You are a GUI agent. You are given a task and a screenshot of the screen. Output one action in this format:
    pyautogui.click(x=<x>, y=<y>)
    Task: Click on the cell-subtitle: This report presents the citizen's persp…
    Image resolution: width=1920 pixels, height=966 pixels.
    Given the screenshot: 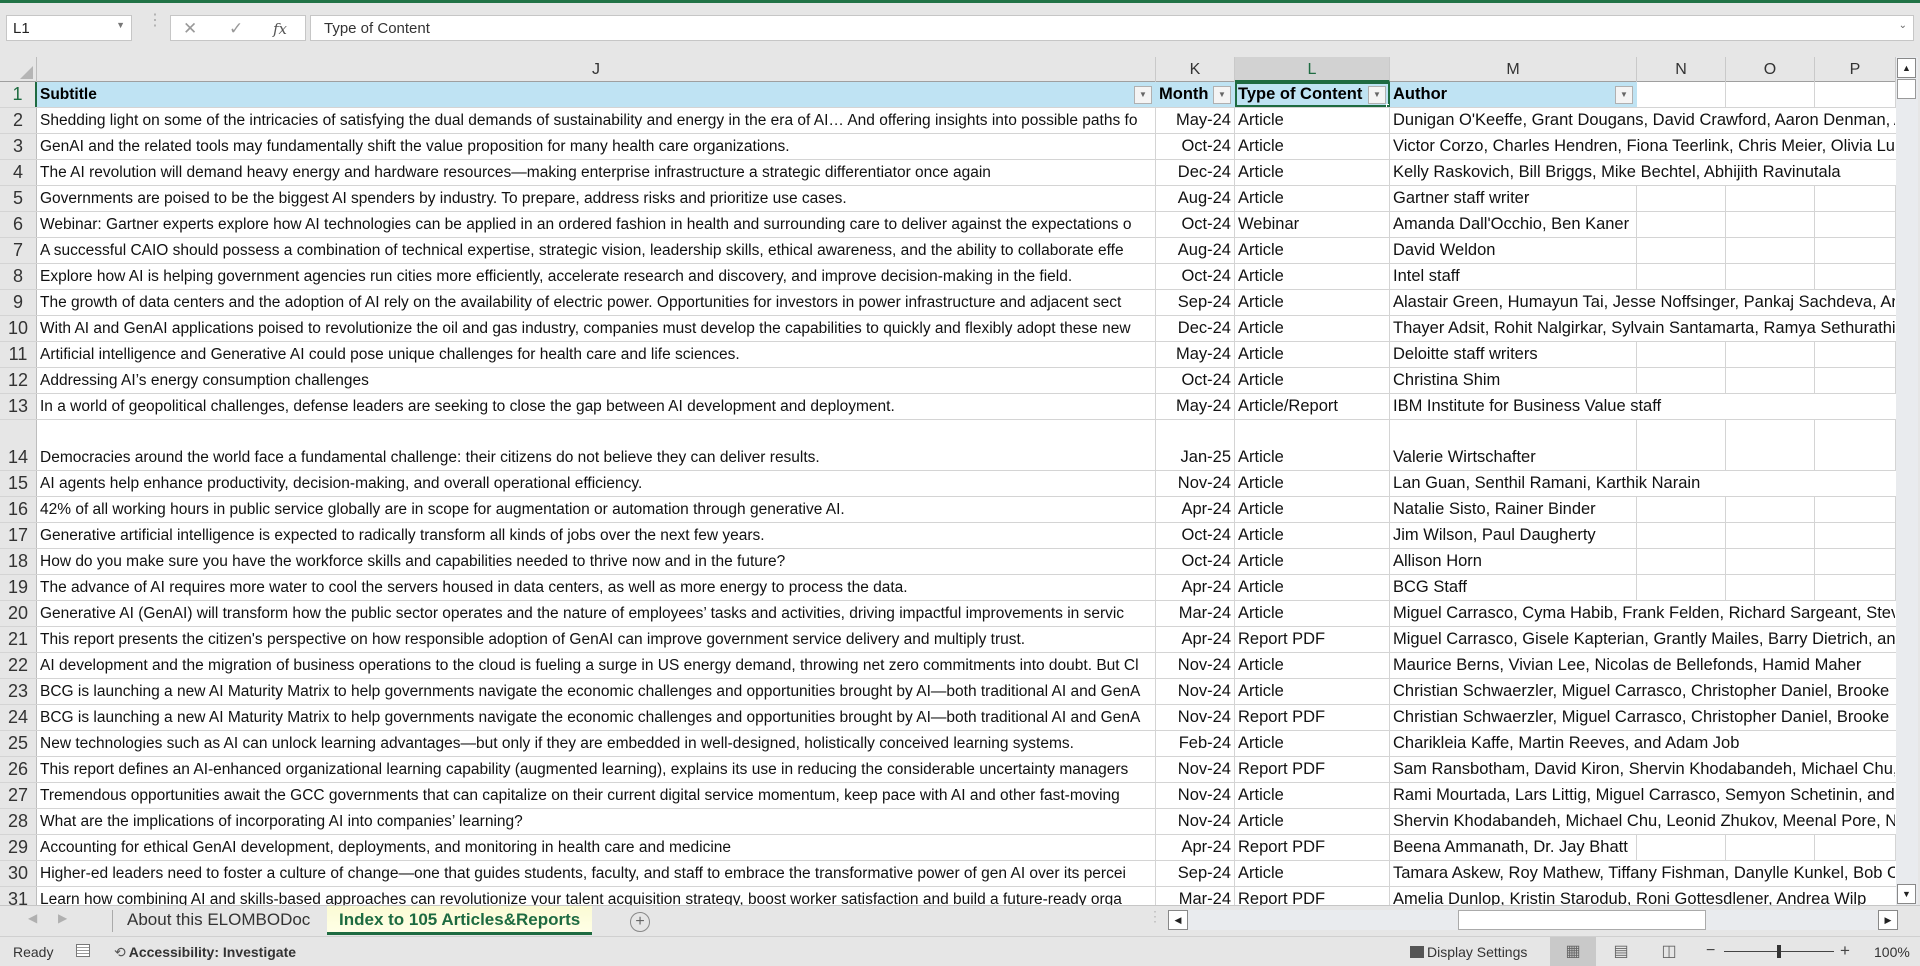 What is the action you would take?
    pyautogui.click(x=596, y=639)
    